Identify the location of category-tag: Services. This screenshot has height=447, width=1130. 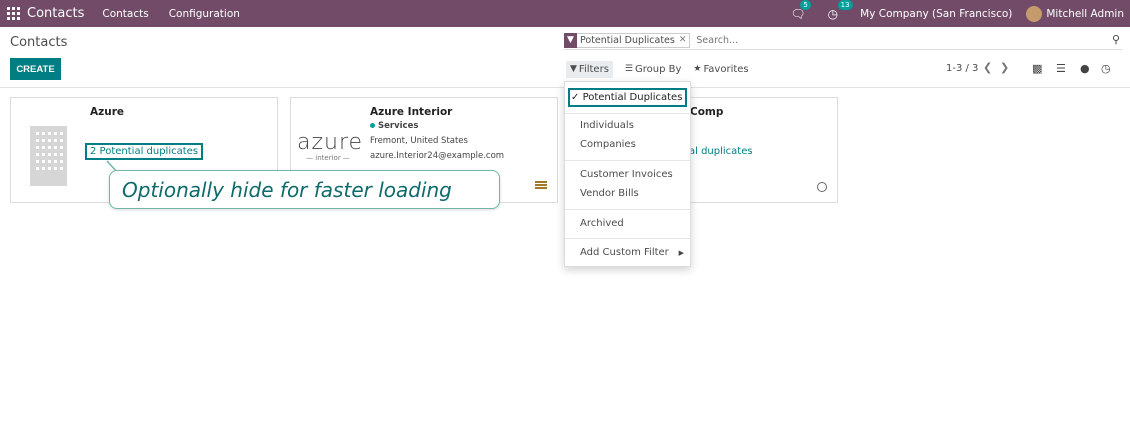
(394, 126).